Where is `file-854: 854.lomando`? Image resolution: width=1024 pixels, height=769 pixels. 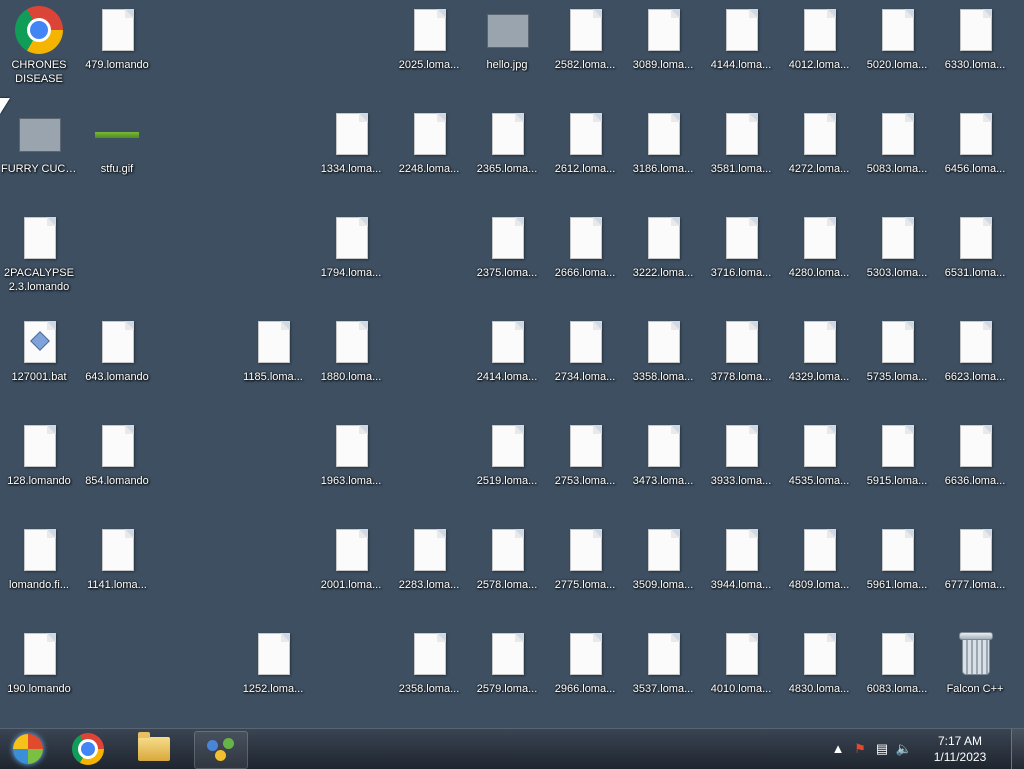
file-854: 854.lomando is located at coordinates (117, 464).